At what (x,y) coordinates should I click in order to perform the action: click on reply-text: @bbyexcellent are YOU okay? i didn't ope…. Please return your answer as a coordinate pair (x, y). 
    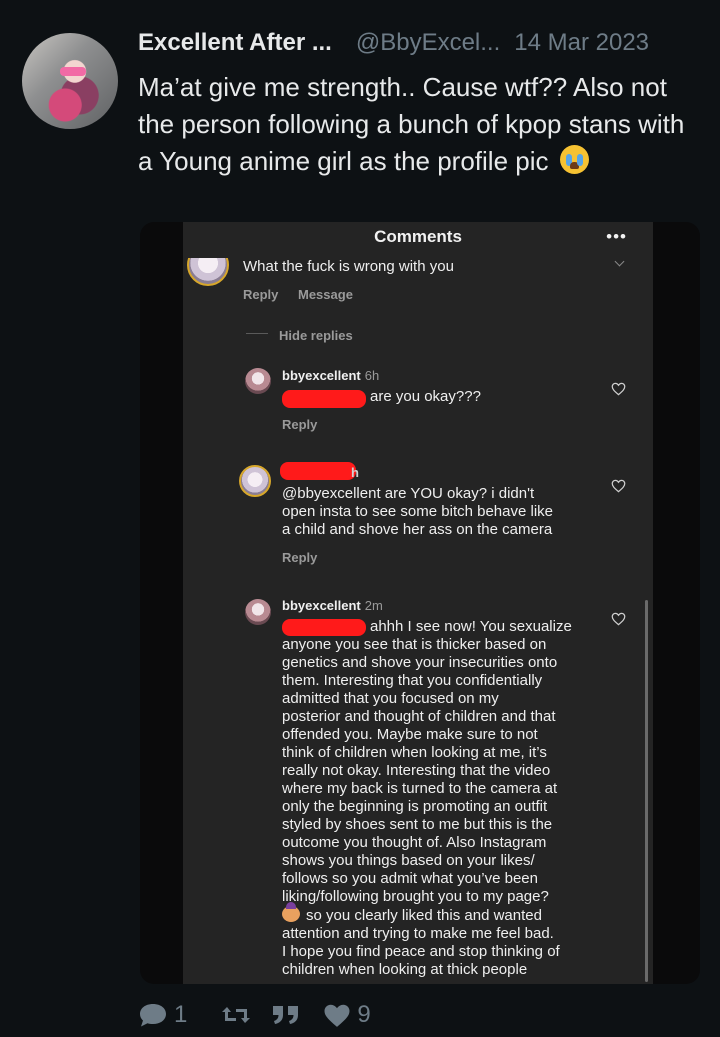
    Looking at the image, I should click on (418, 511).